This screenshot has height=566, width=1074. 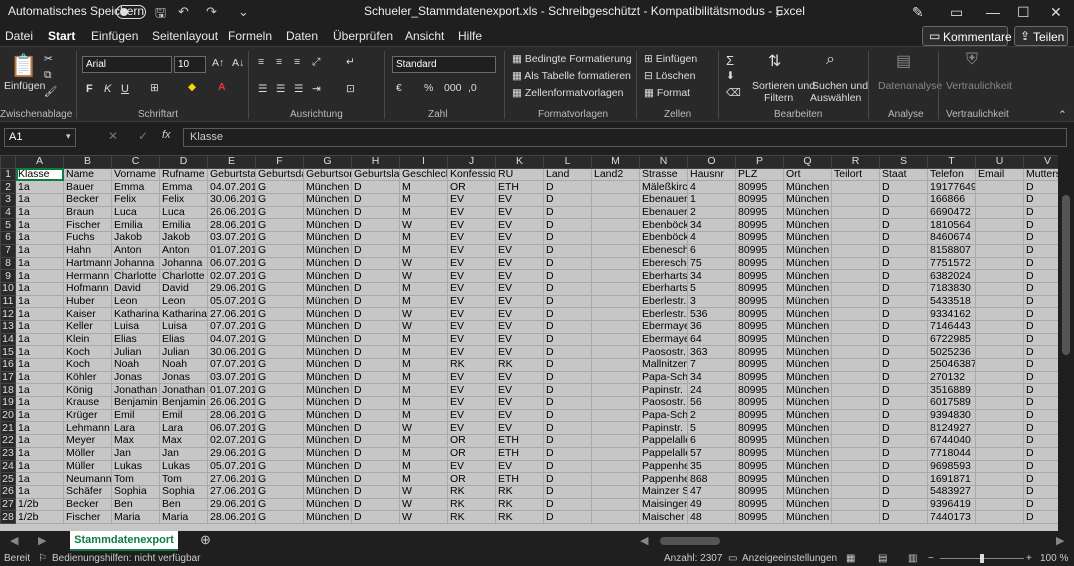 I want to click on cell: 1/2b, so click(x=39, y=517).